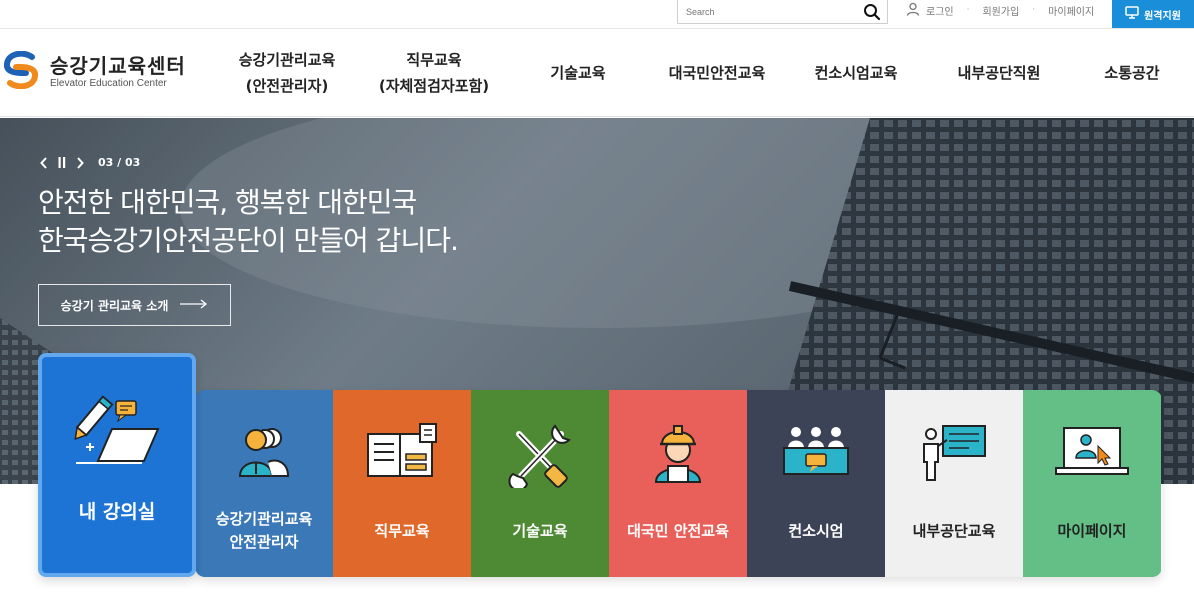 The height and width of the screenshot is (595, 1194). Describe the element at coordinates (1162, 16) in the screenshot. I see `remote-support-label: 원격지원` at that location.